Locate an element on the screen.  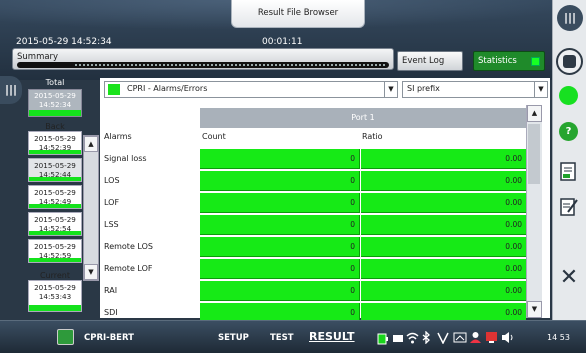
current-time: 14:53:43 is located at coordinates (55, 296).